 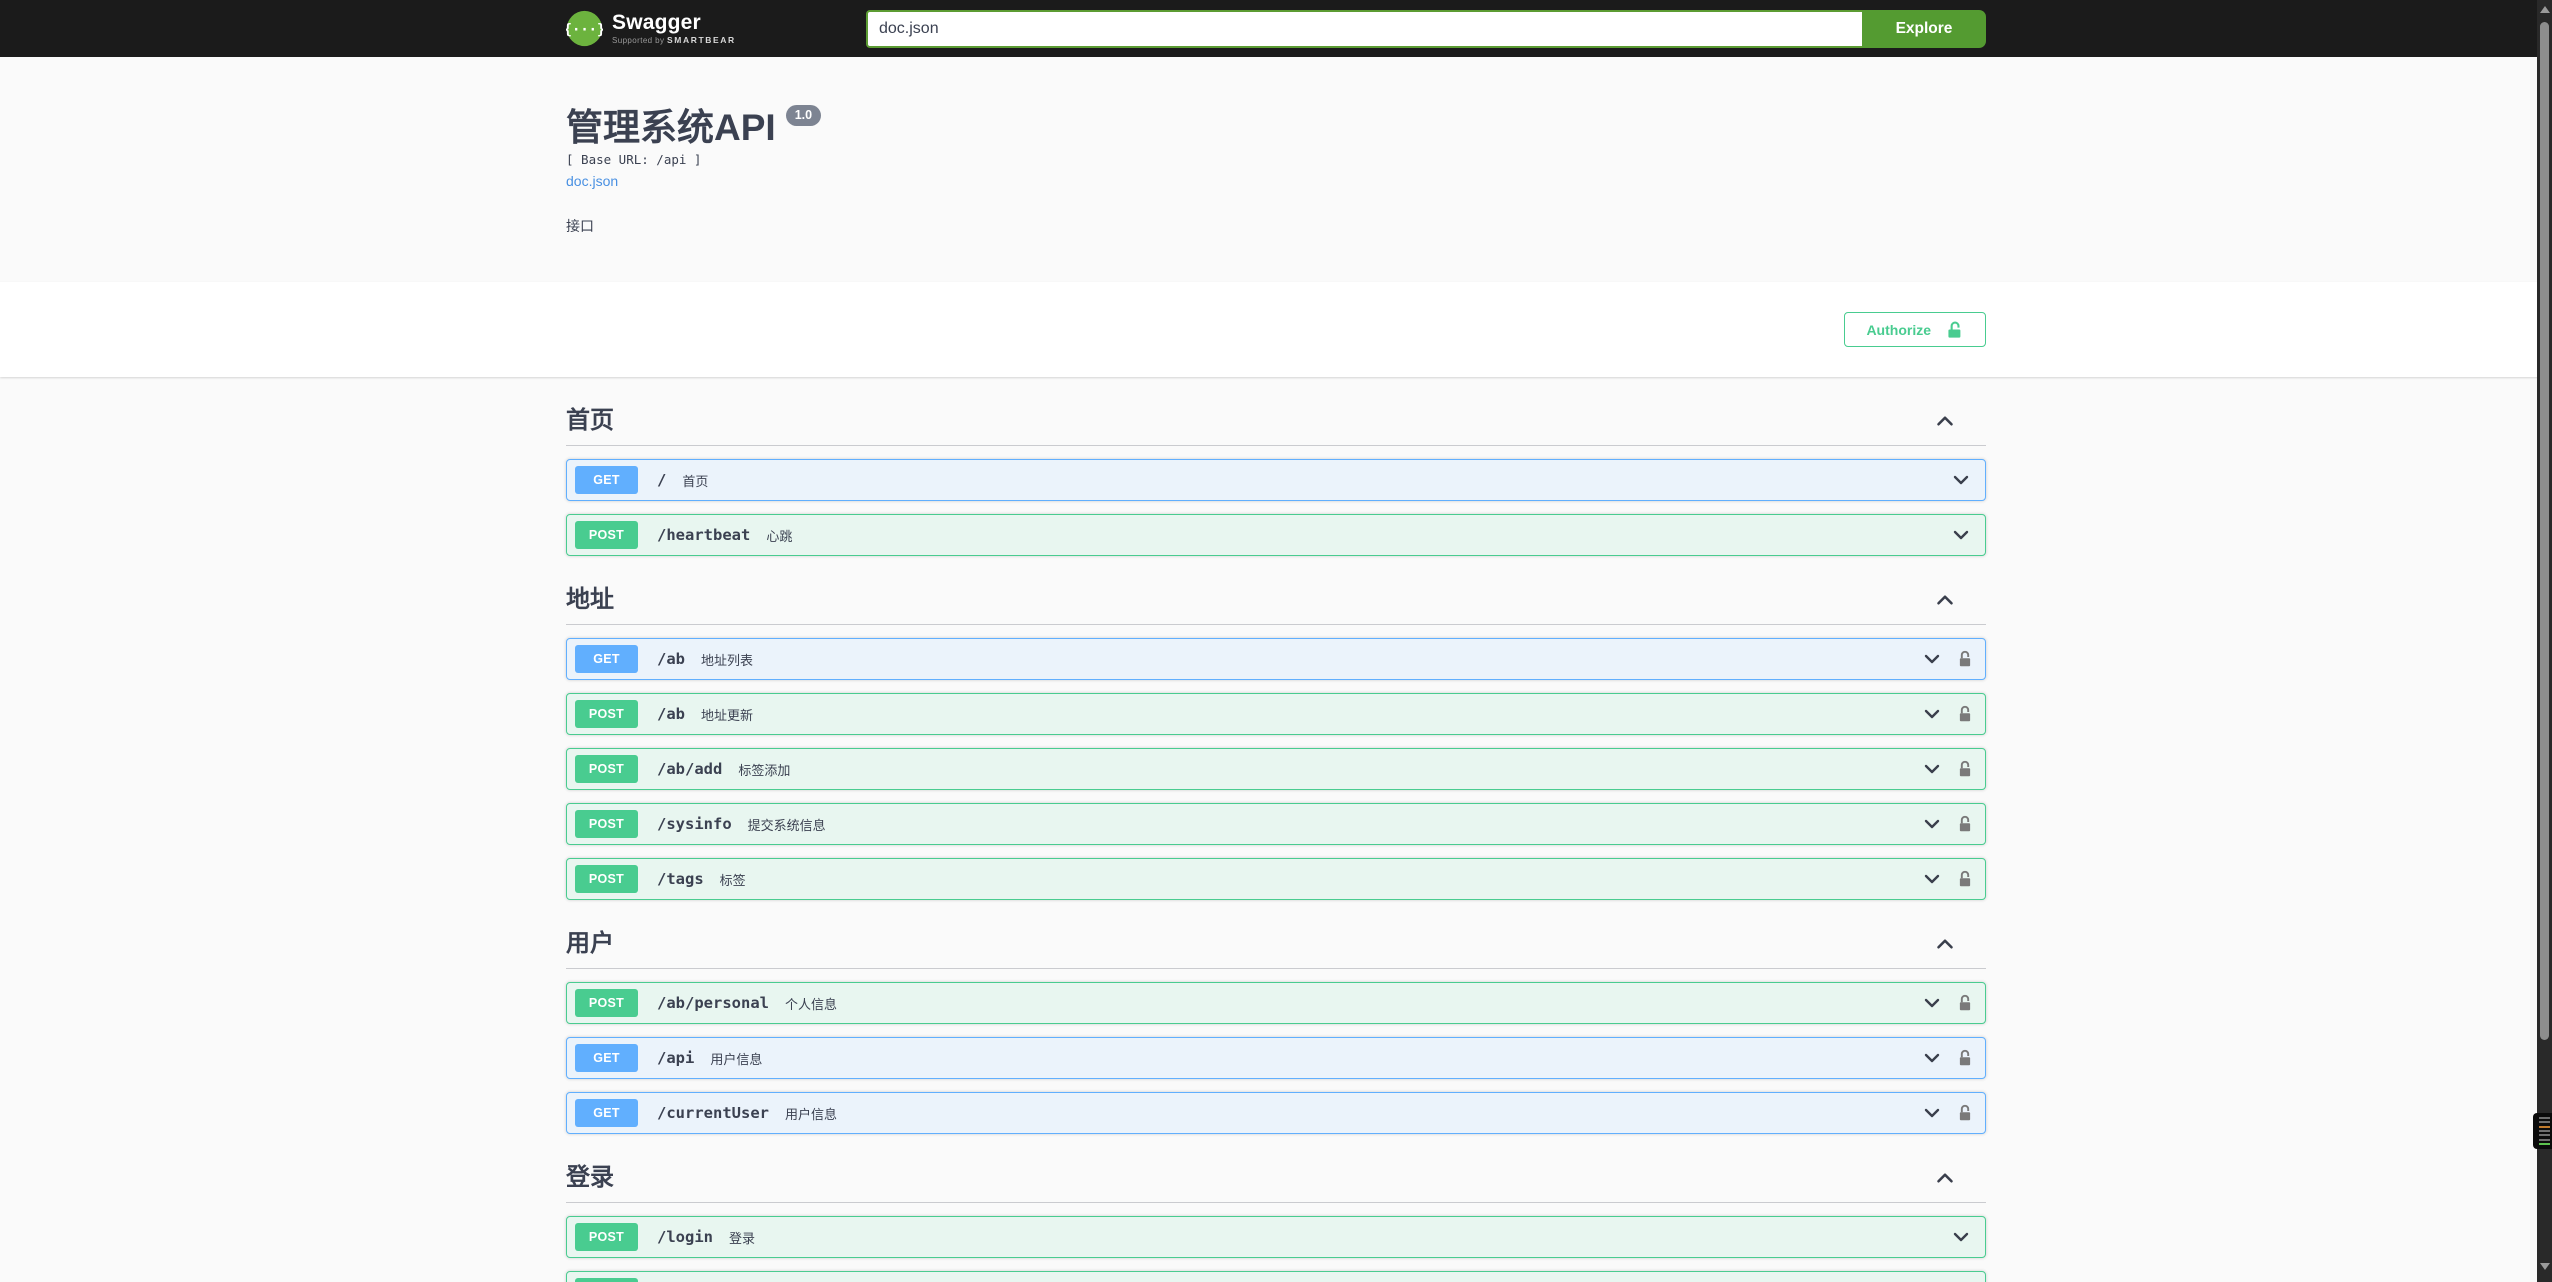 I want to click on scrollbar-arrow-down-icon, so click(x=2544, y=1266).